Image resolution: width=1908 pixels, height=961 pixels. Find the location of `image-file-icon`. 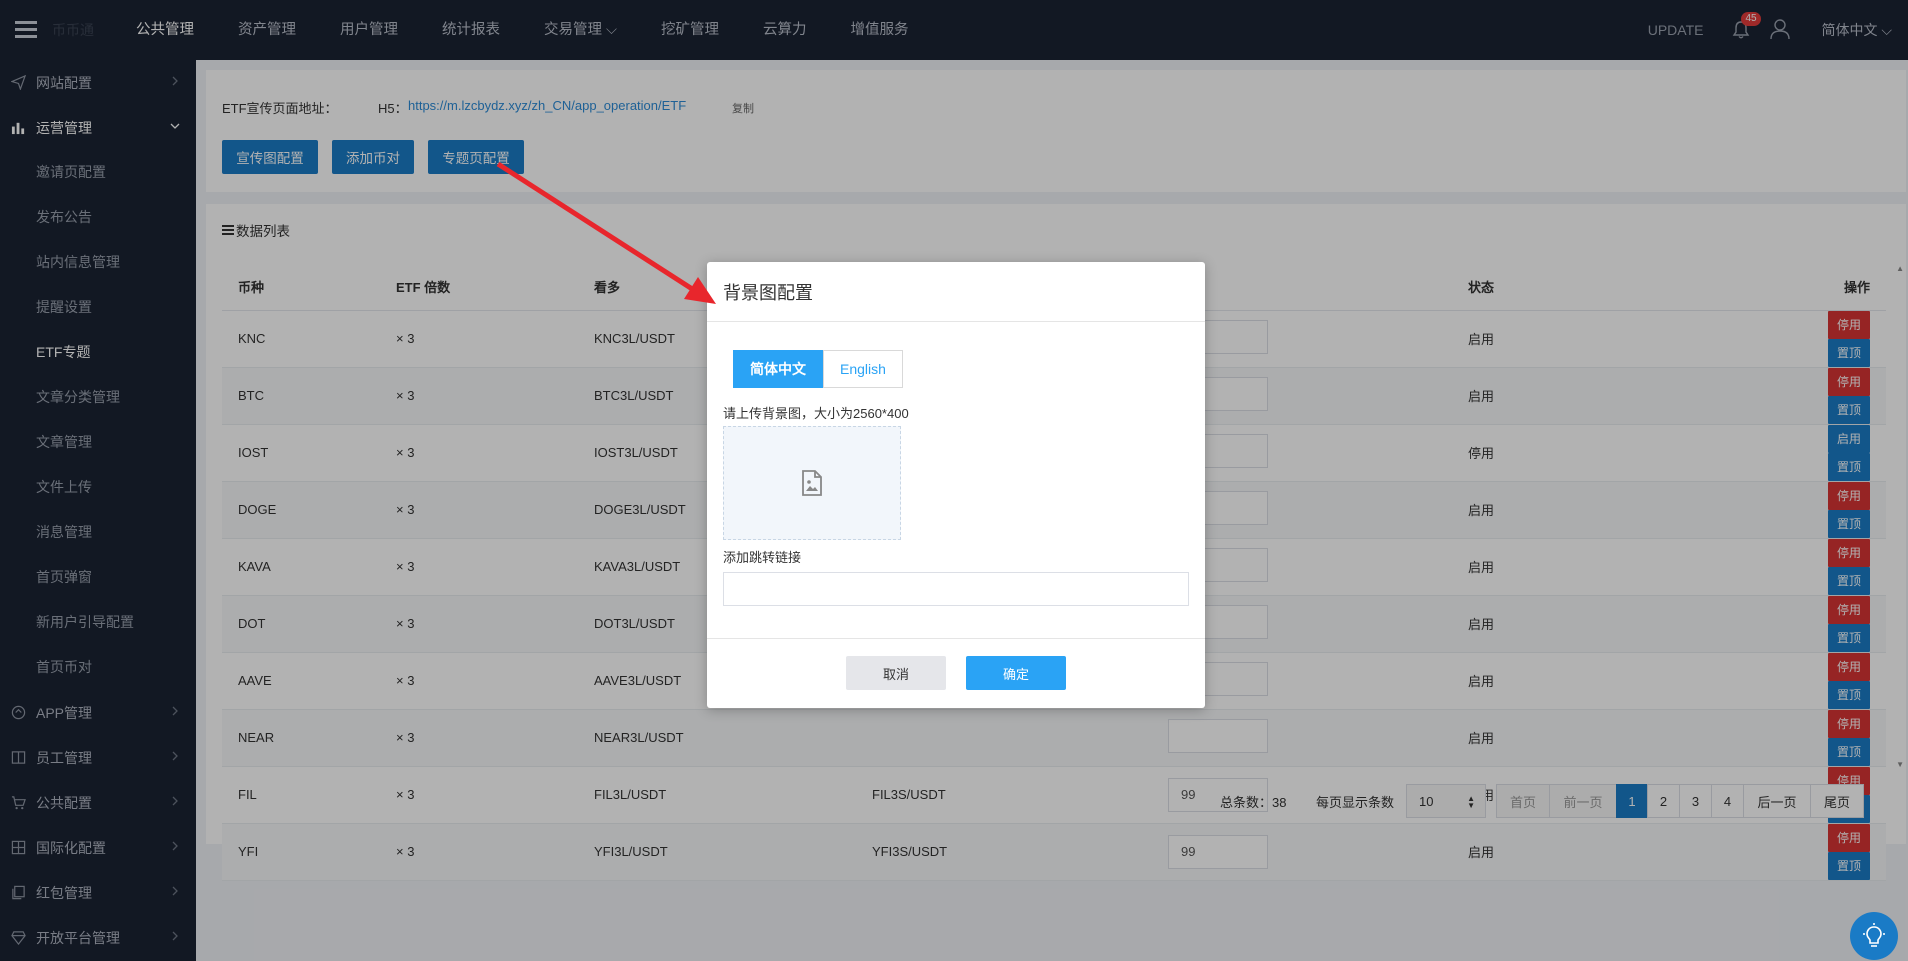

image-file-icon is located at coordinates (812, 483).